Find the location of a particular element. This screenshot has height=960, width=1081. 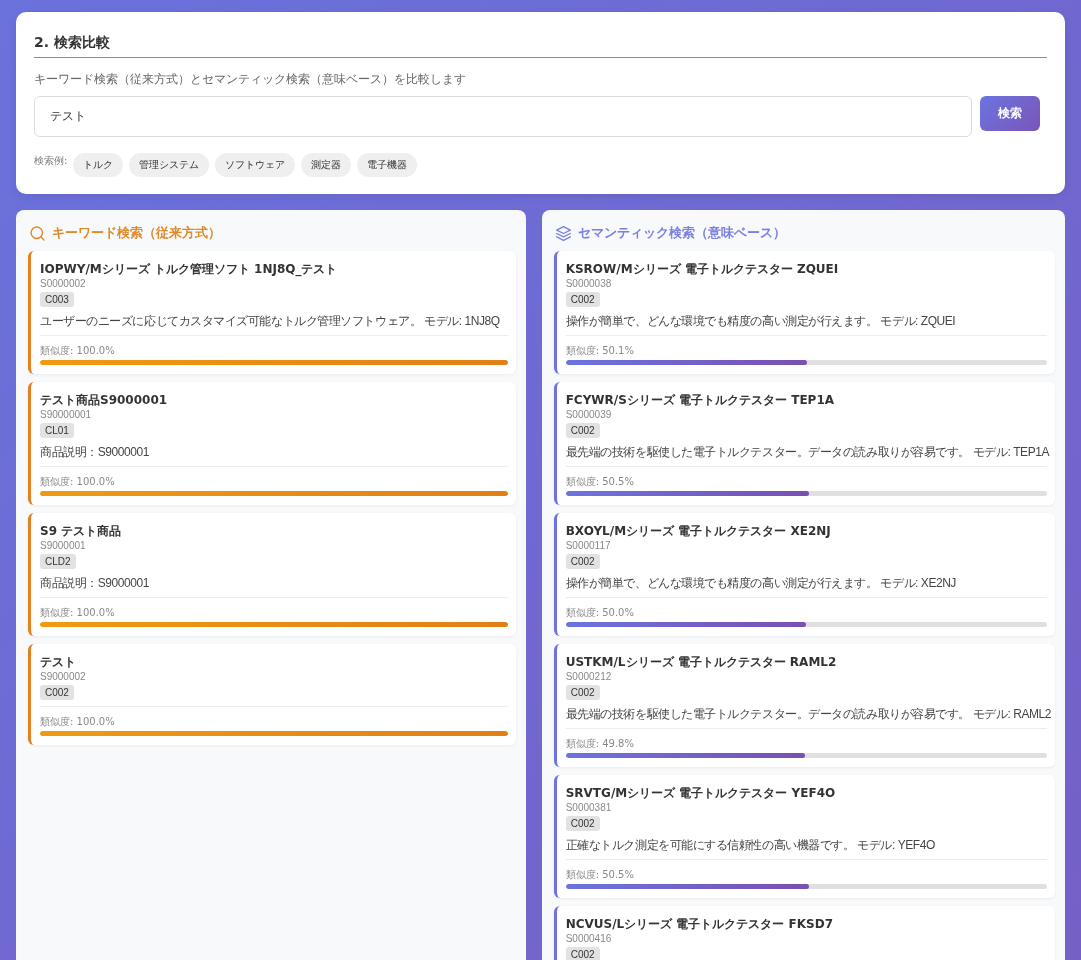

product-description: 最先端の技術を駆使した電子トルクテスター。データの読み取りが容易です。 モデル: RAML2 is located at coordinates (808, 714).